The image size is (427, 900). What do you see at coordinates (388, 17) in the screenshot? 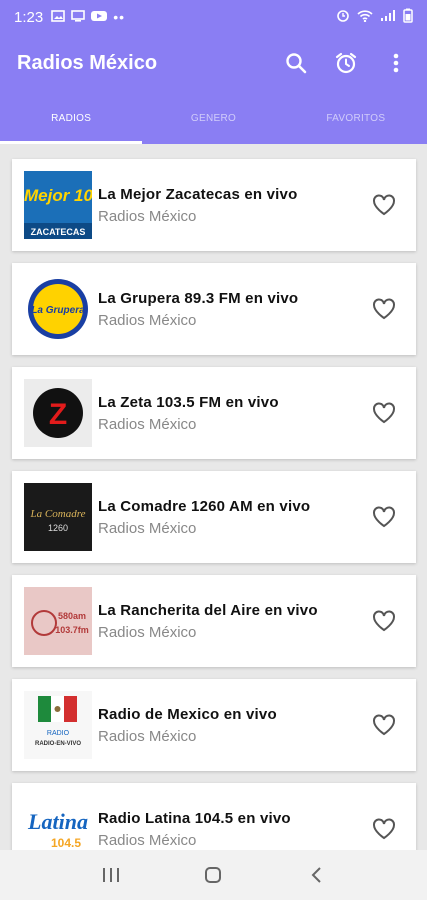
I see `signal-icon` at bounding box center [388, 17].